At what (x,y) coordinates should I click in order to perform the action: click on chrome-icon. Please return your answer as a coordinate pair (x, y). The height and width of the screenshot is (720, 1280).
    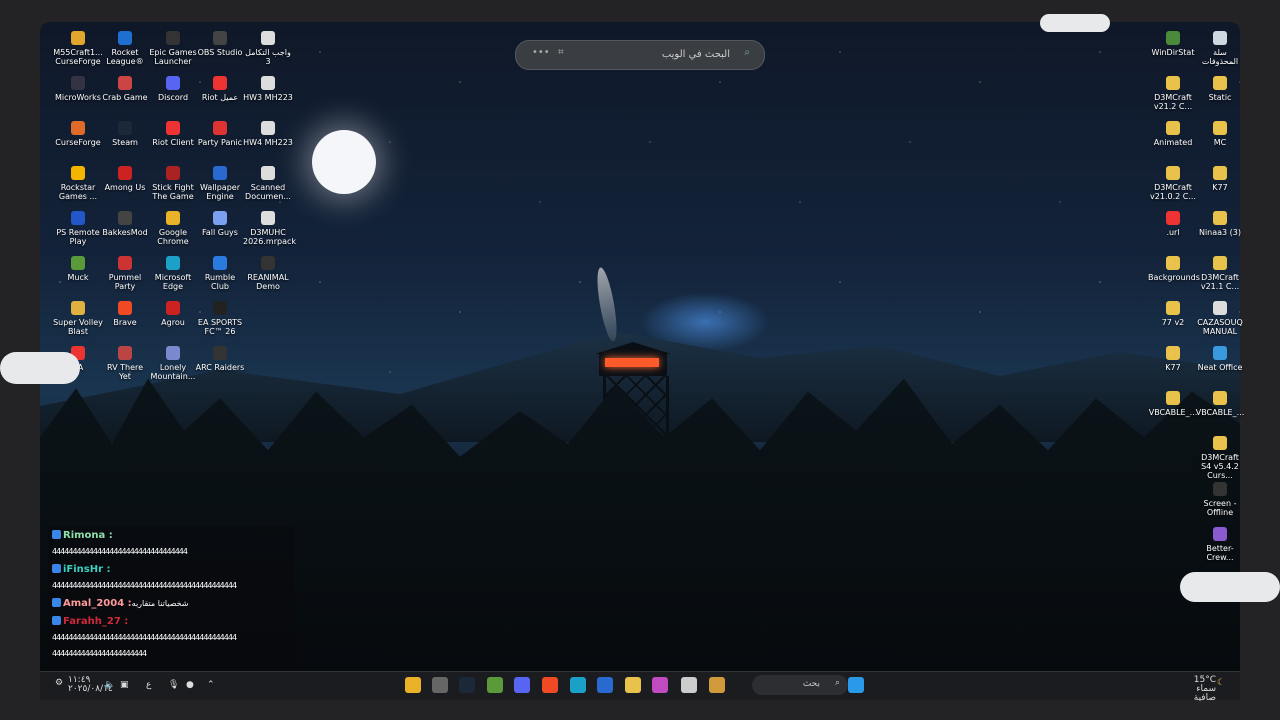
    Looking at the image, I should click on (413, 685).